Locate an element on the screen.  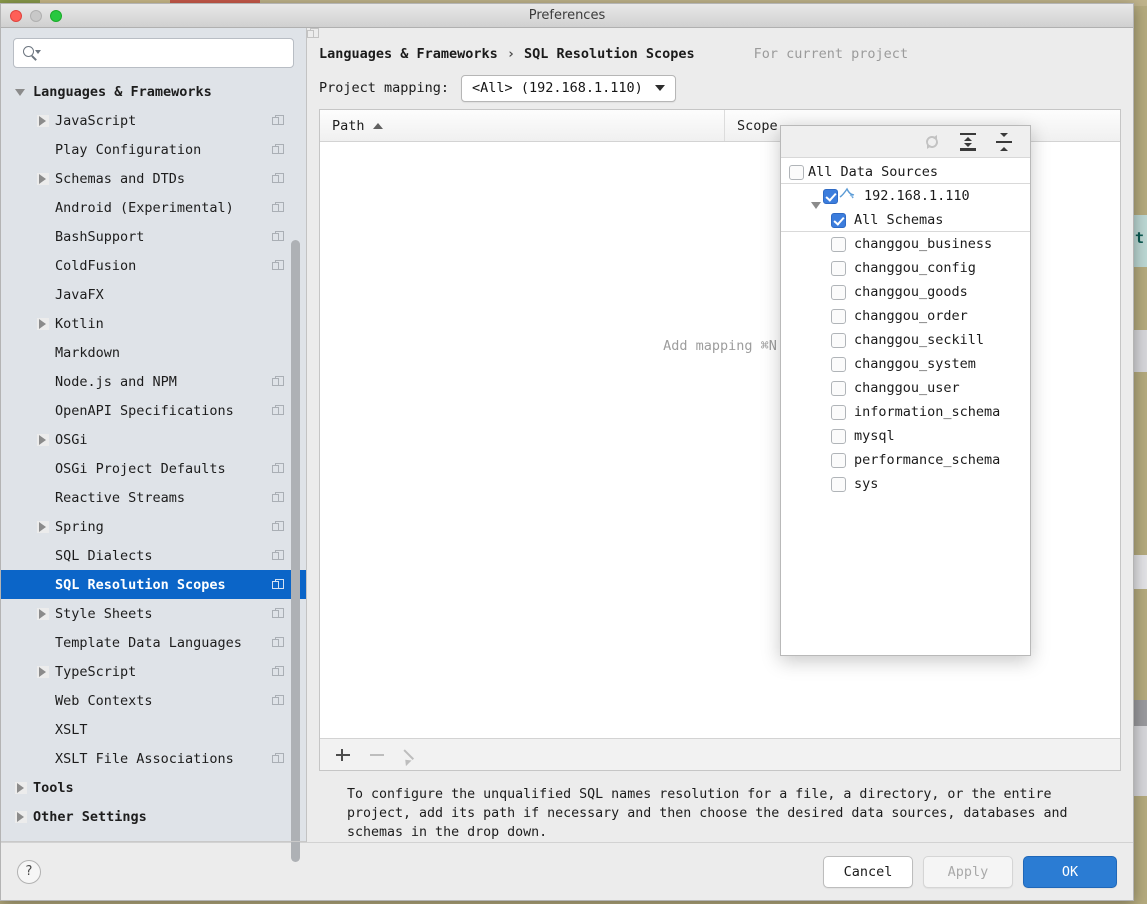
sidebar-item-markdown: Markdown is located at coordinates (153, 352).